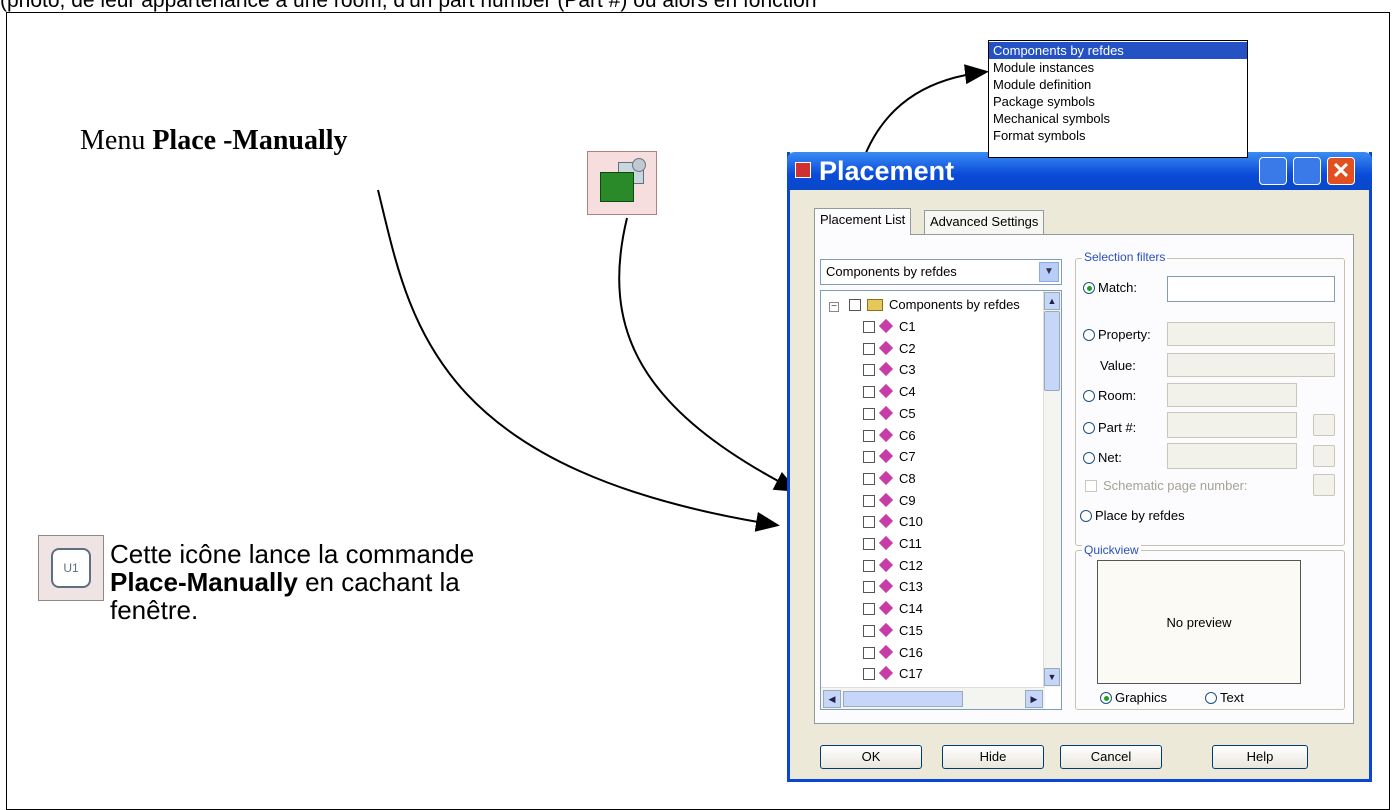  I want to click on list-item: Package symbols, so click(1118, 101).